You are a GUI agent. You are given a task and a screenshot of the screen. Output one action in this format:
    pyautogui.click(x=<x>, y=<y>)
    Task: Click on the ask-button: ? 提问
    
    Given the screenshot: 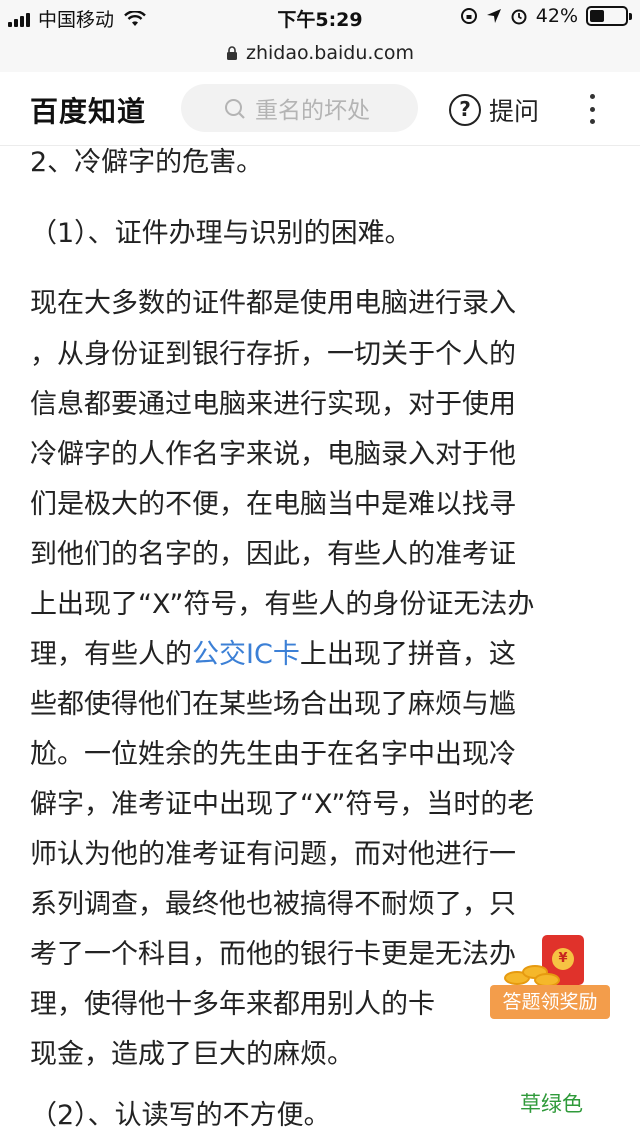 What is the action you would take?
    pyautogui.click(x=494, y=110)
    